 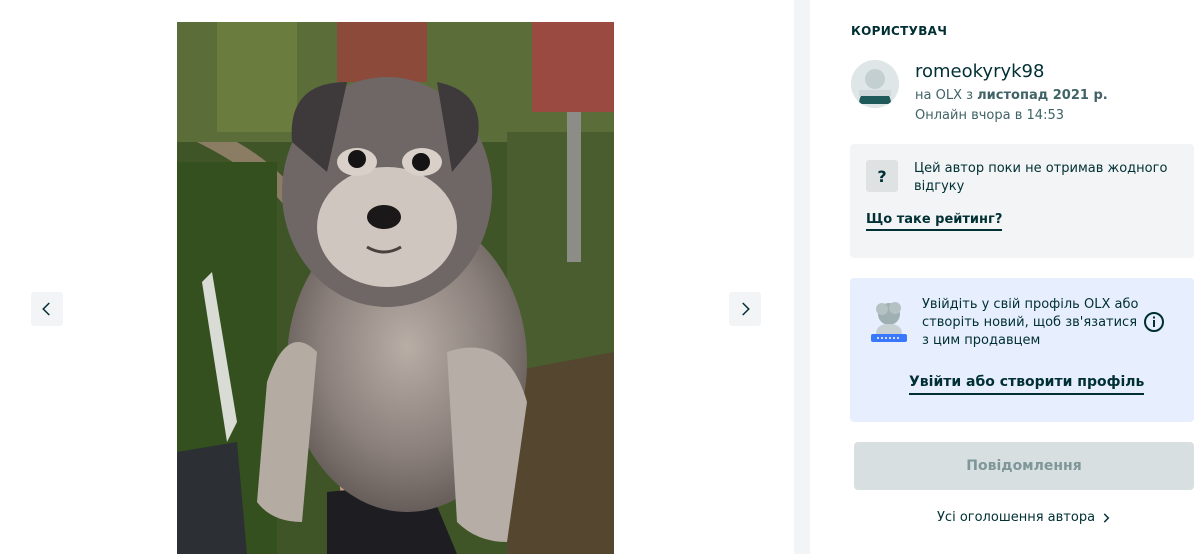 I want to click on previous-photo-button, so click(x=47, y=309).